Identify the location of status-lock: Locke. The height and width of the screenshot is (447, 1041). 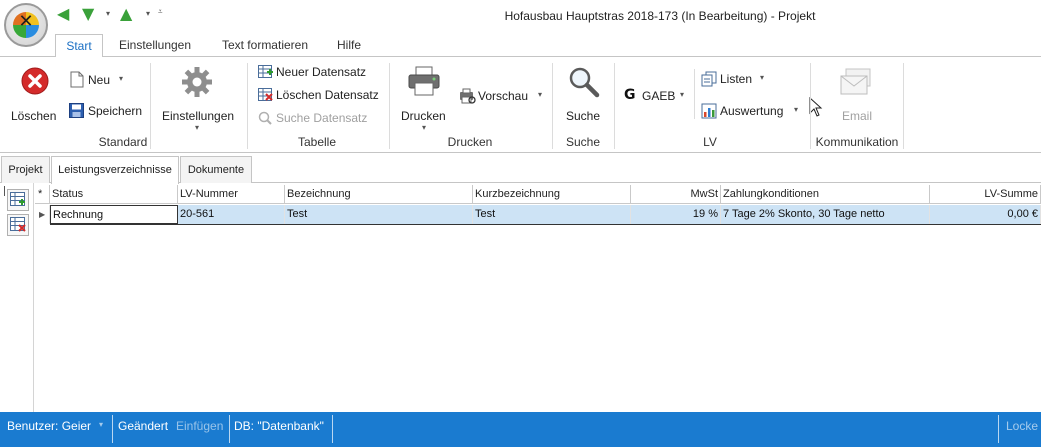
(1022, 426).